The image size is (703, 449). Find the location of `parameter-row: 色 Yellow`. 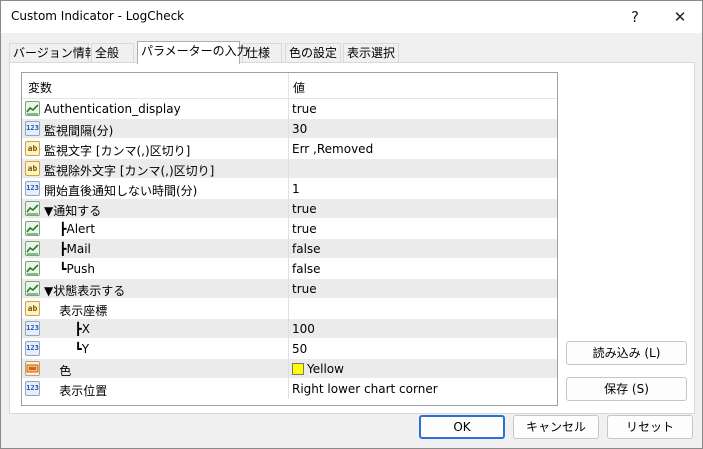

parameter-row: 色 Yellow is located at coordinates (289, 369).